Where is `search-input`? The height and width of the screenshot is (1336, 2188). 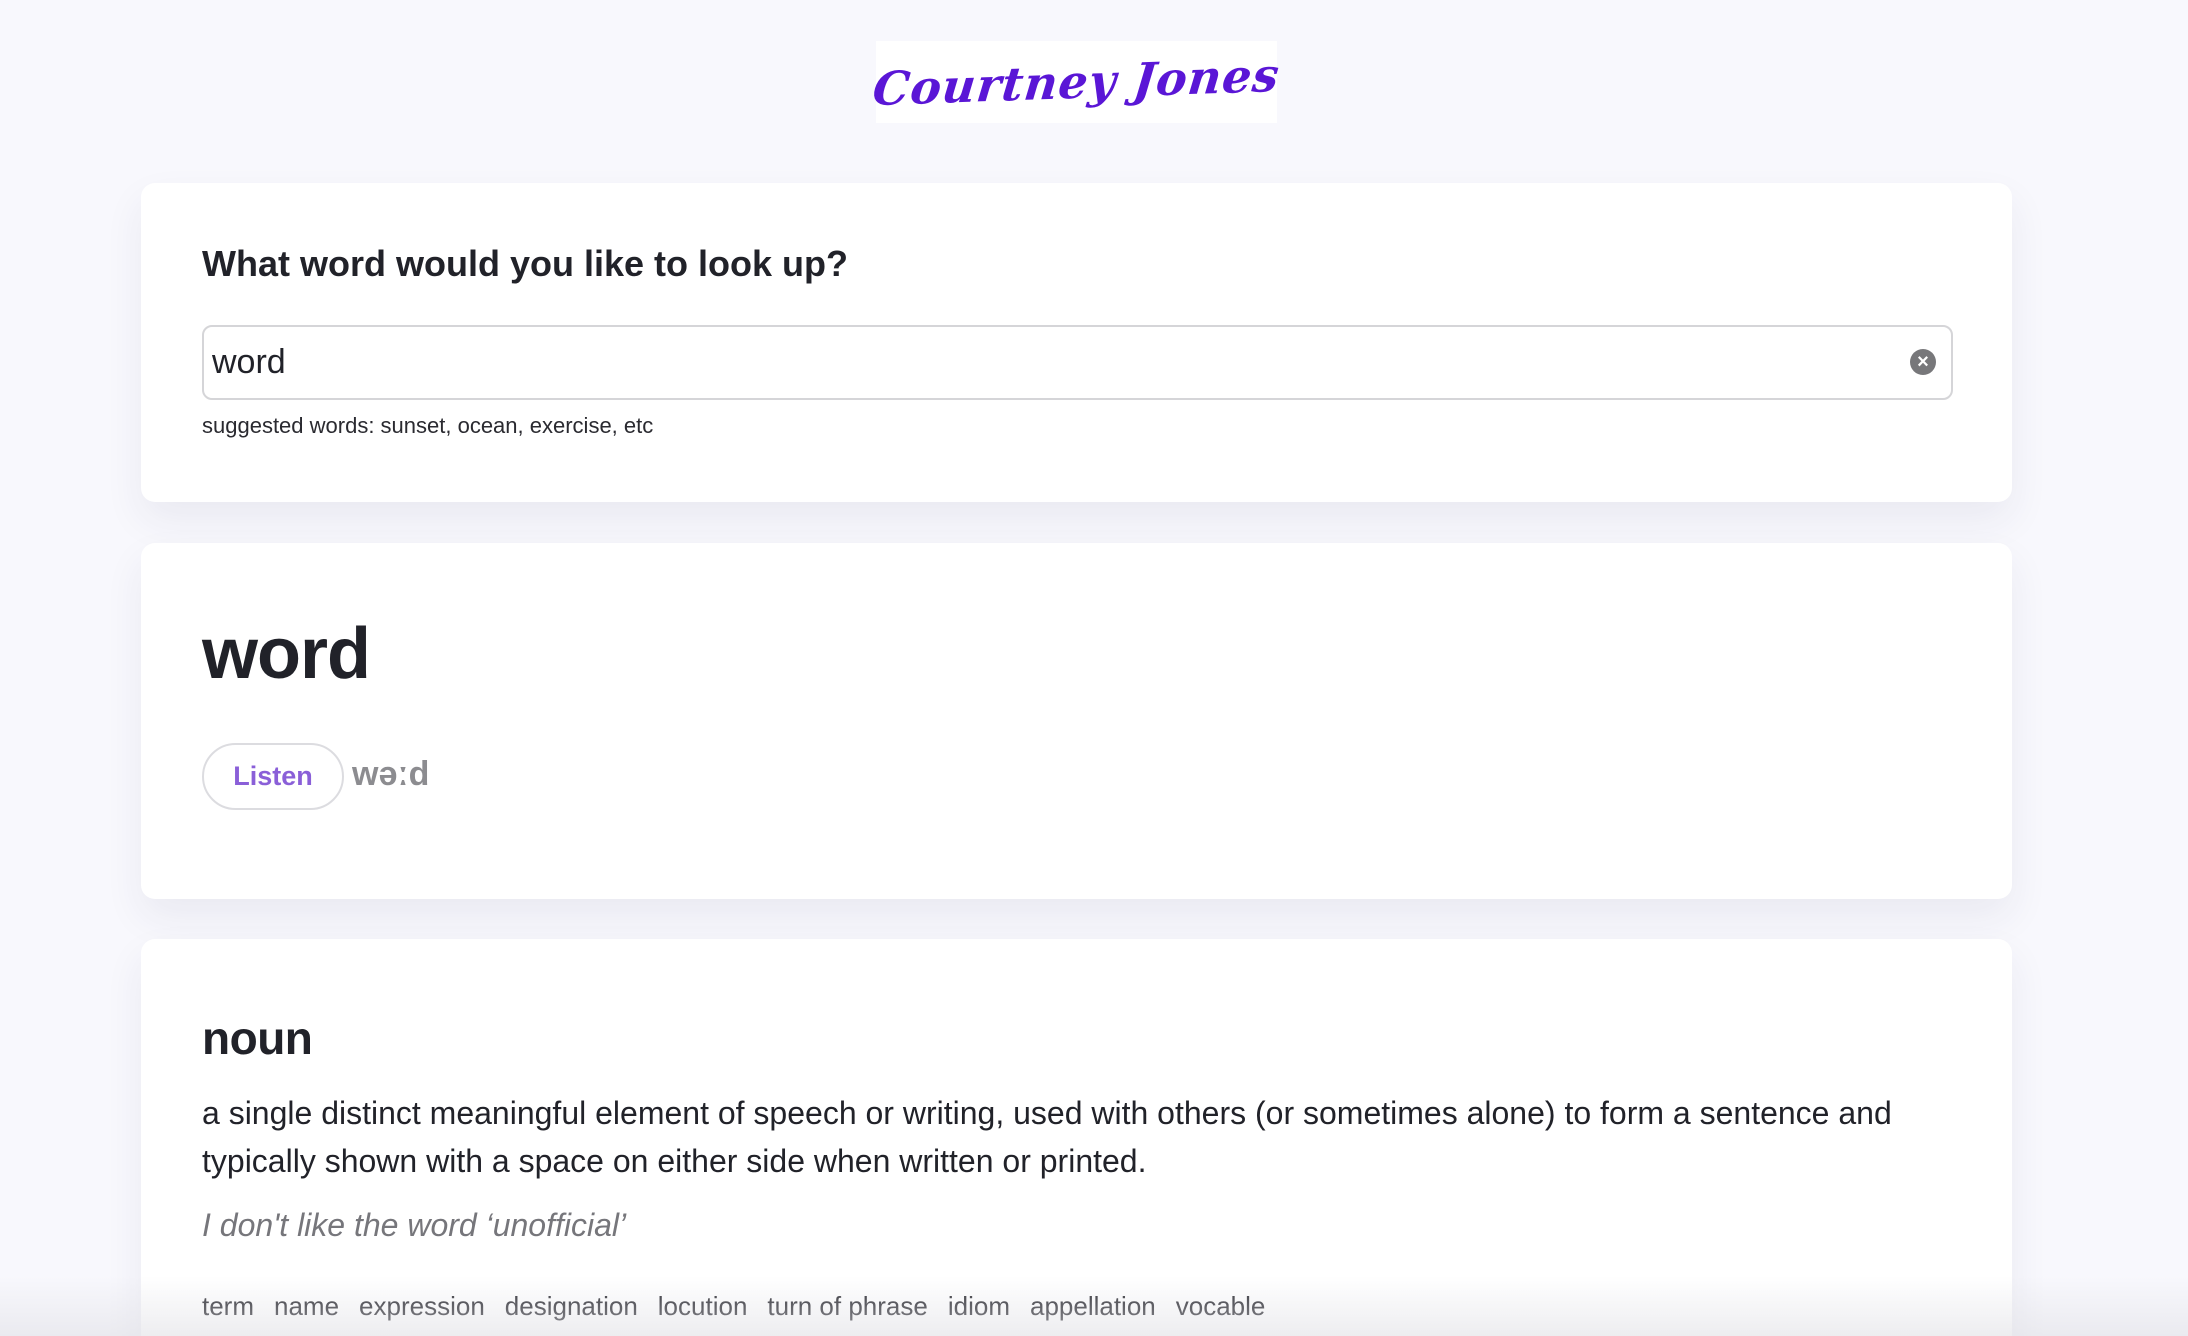 search-input is located at coordinates (1042, 362).